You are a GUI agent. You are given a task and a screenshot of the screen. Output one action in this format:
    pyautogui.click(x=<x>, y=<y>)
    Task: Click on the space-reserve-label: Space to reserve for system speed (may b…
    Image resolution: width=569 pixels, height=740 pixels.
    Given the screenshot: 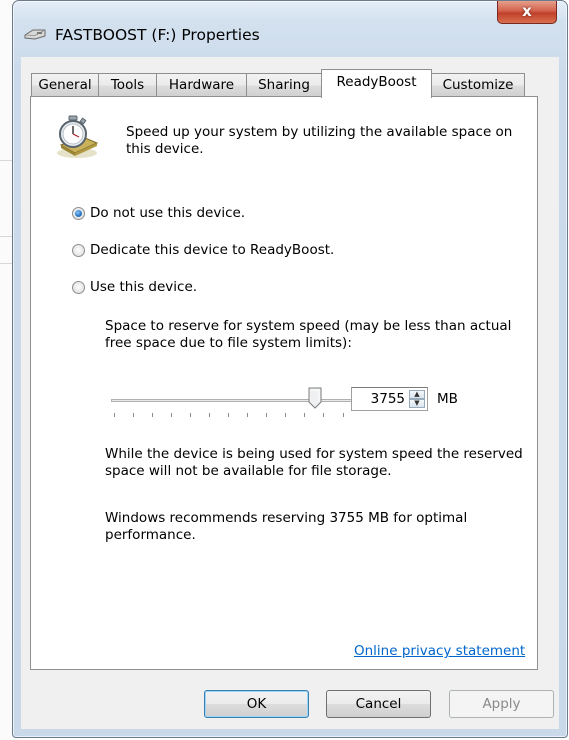 What is the action you would take?
    pyautogui.click(x=308, y=334)
    